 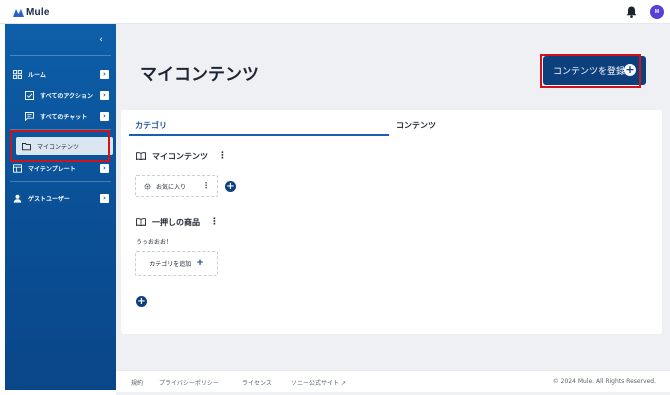 I want to click on copyright: © 2024 Mule. All Rights Reserved., so click(x=604, y=381).